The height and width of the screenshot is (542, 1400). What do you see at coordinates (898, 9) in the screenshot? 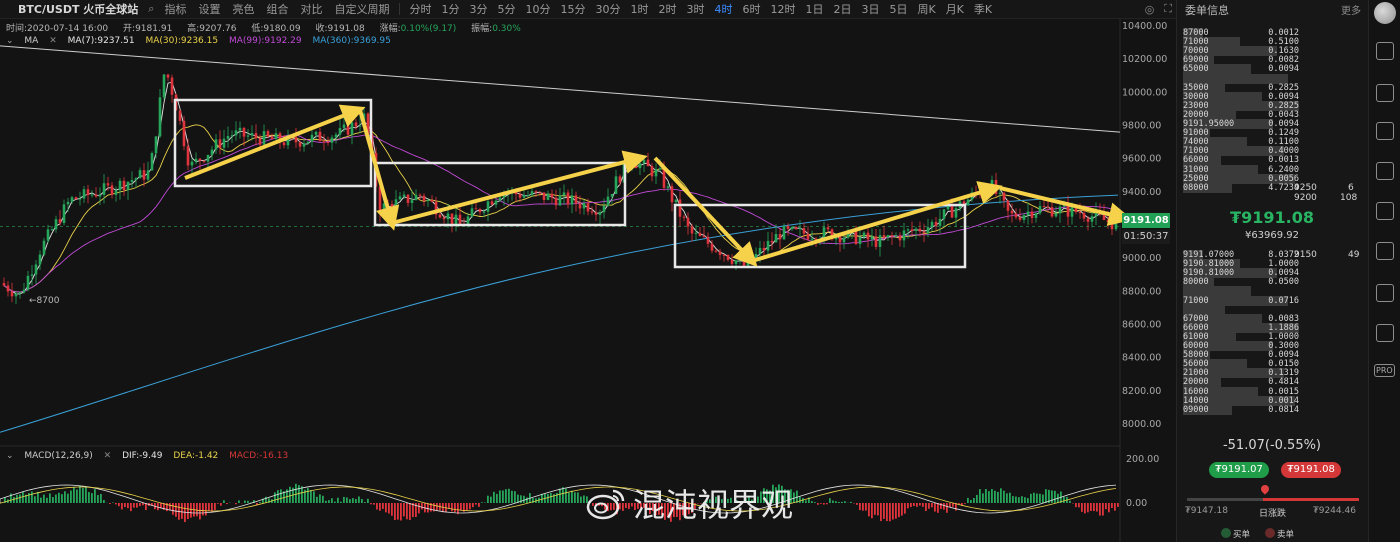
I see `interval-16: 5日` at bounding box center [898, 9].